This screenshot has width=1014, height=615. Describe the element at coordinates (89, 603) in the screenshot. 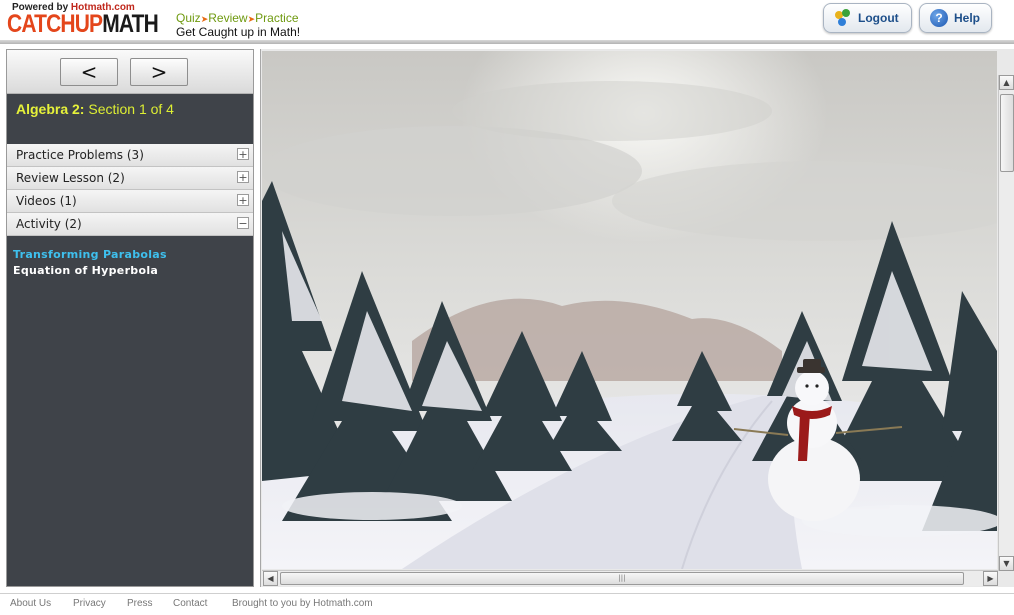

I see `footer-link-privacy: Privacy` at that location.